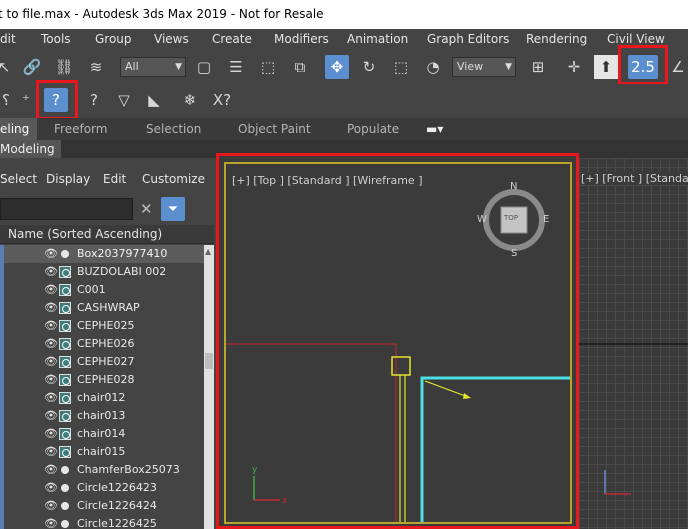  What do you see at coordinates (574, 67) in the screenshot?
I see `select-and-manipulate-icon: ✛` at bounding box center [574, 67].